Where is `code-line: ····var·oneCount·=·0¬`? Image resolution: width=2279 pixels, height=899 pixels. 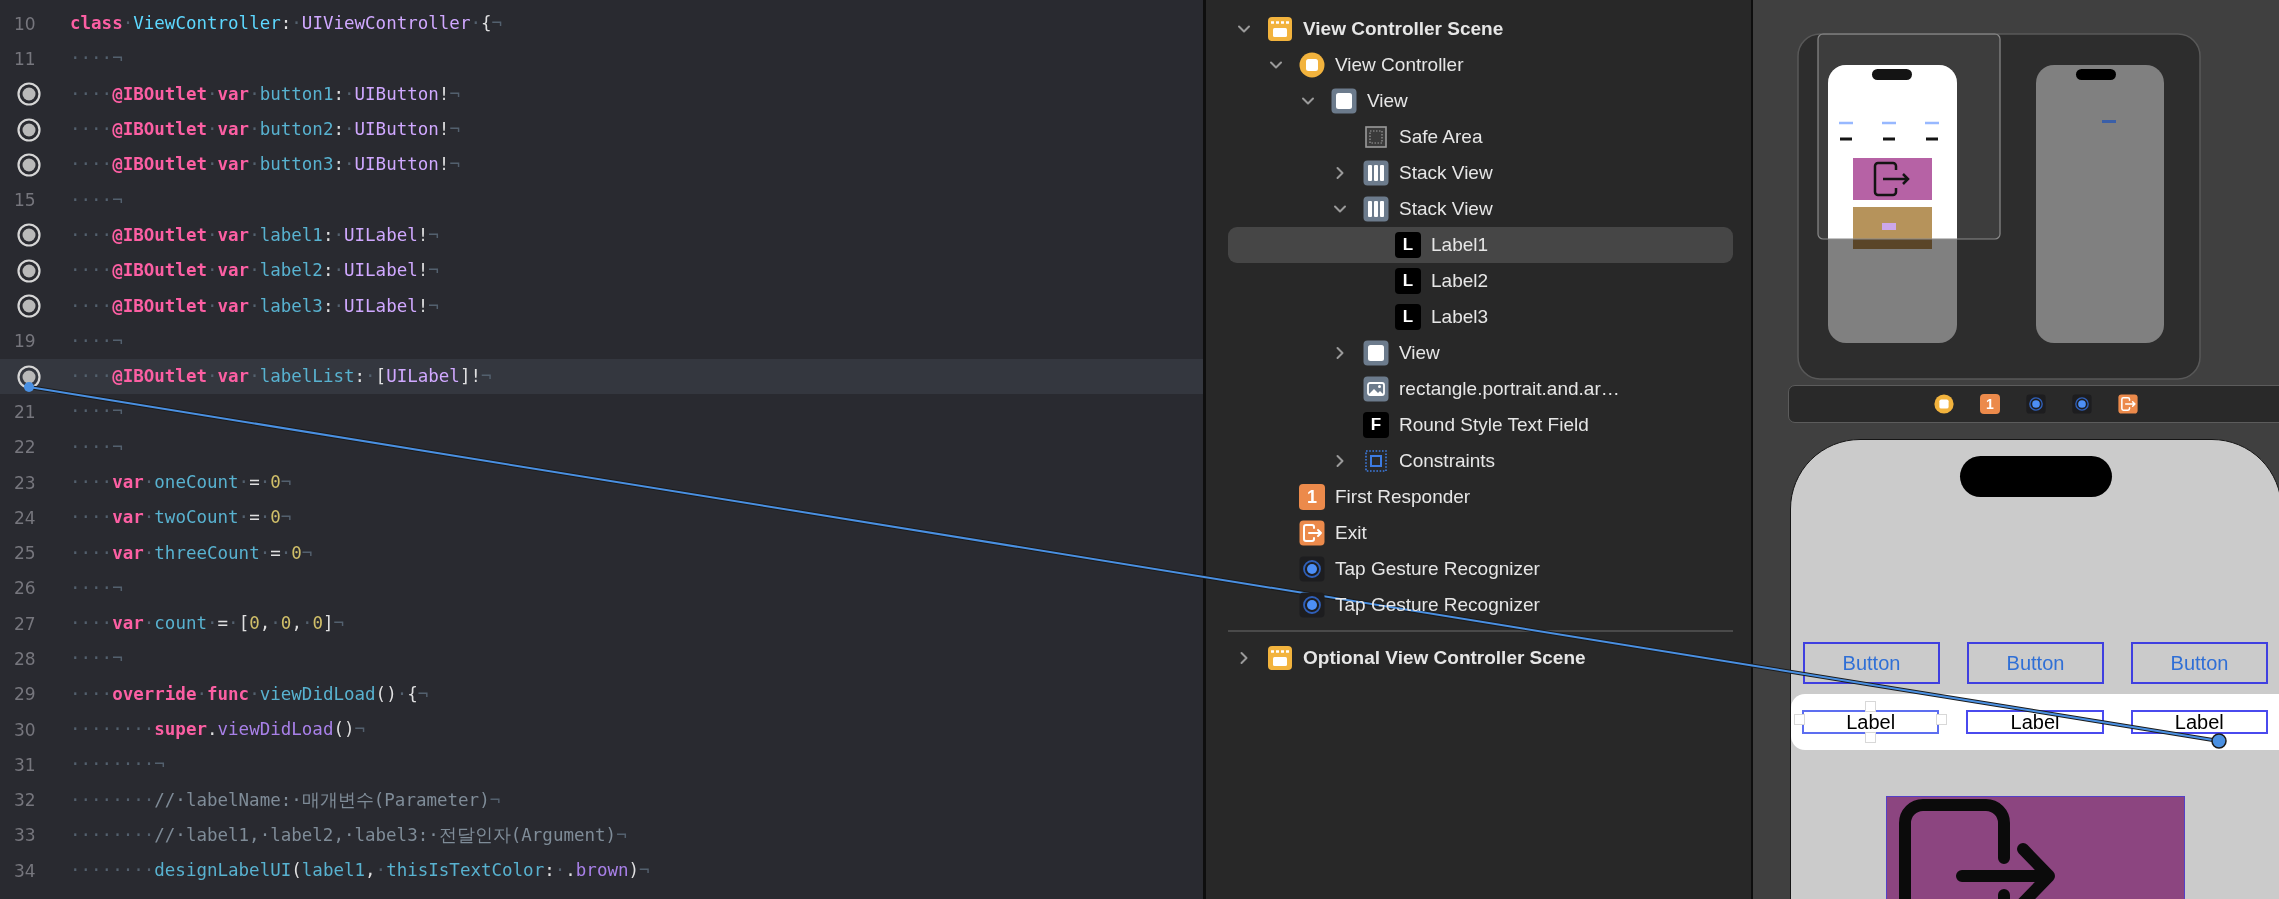
code-line: ····var·oneCount·=·0¬ is located at coordinates (181, 482).